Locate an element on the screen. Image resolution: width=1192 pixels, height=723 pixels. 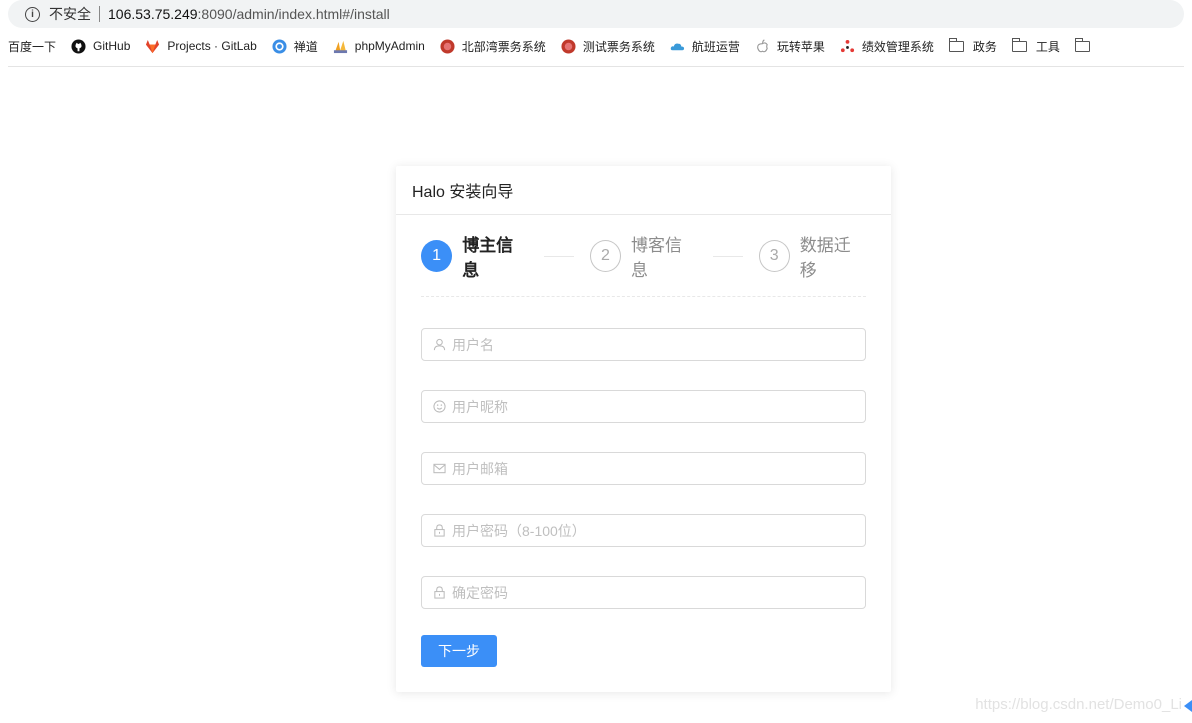
bookmark-folder-more is located at coordinates (1086, 44).